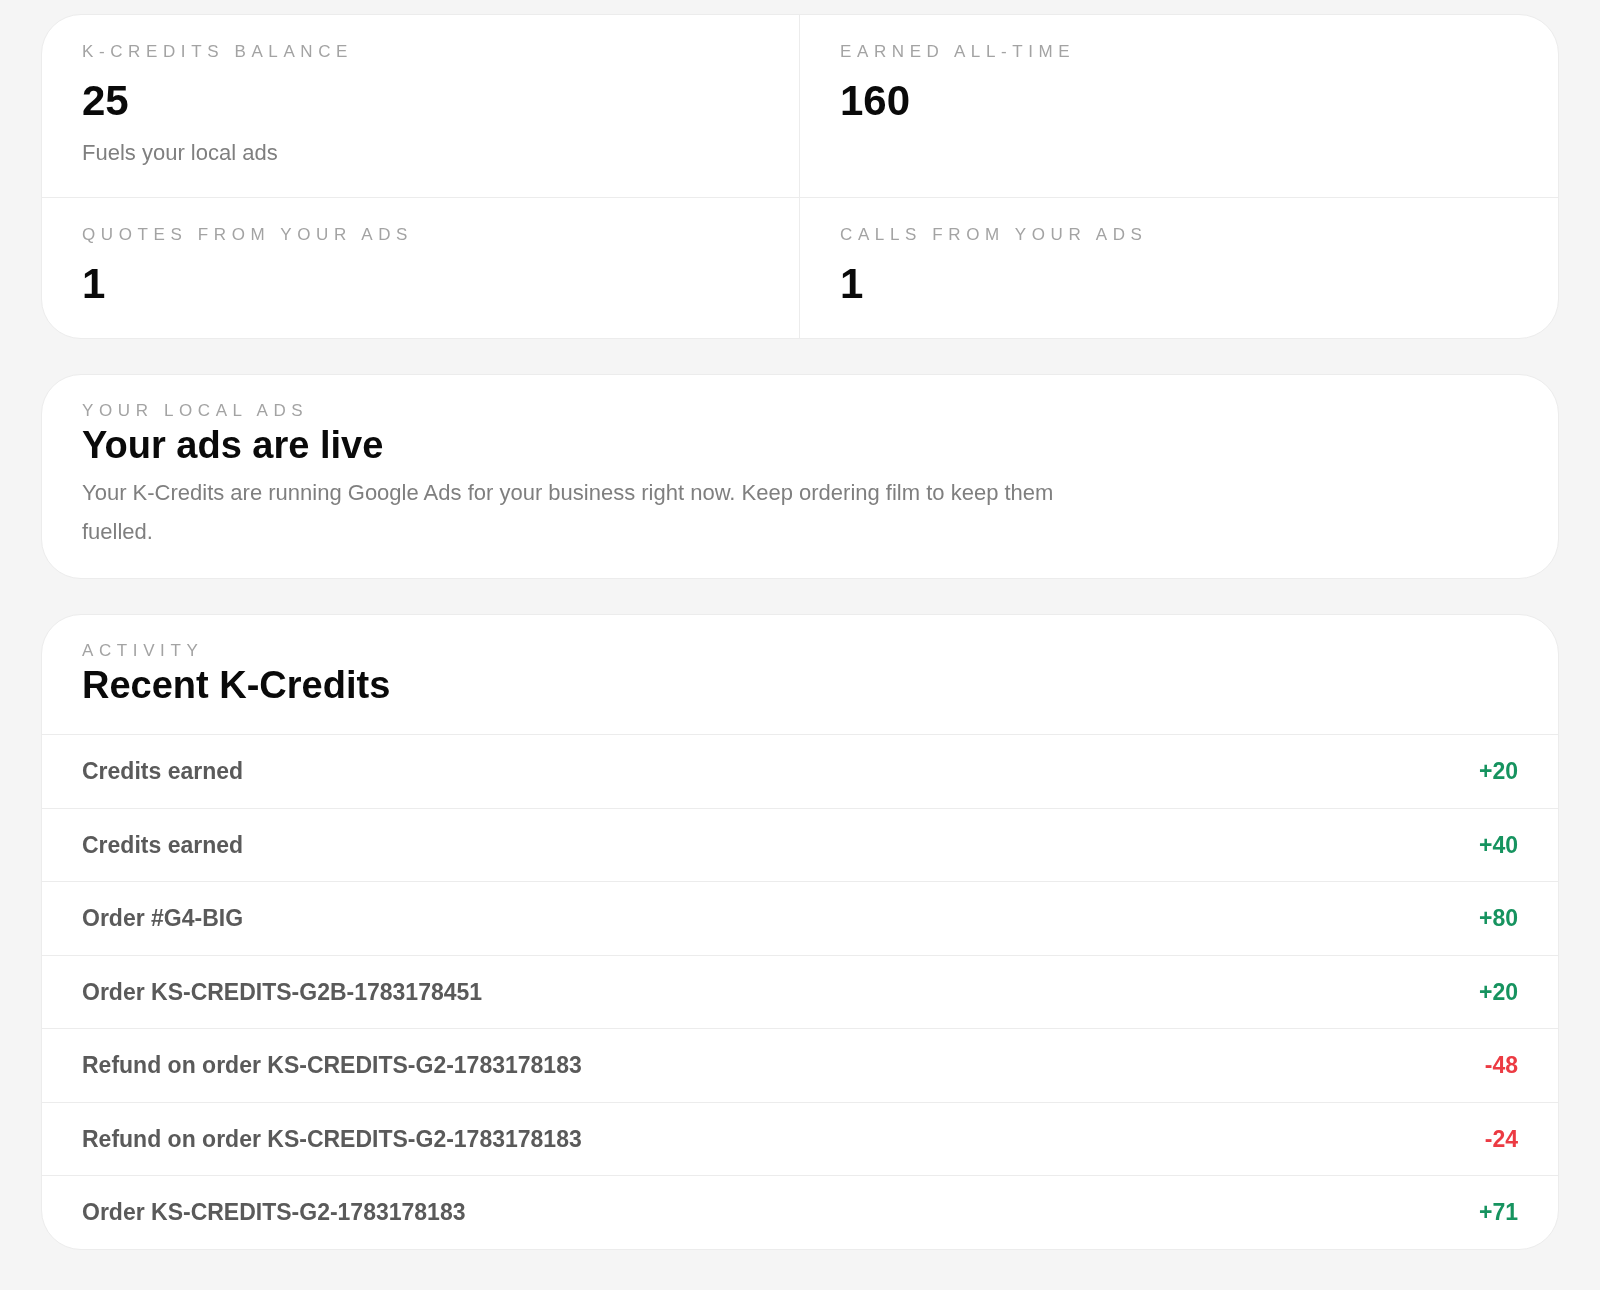 This screenshot has width=1600, height=1290. Describe the element at coordinates (143, 651) in the screenshot. I see `section-eyebrow: ACTIVITY` at that location.